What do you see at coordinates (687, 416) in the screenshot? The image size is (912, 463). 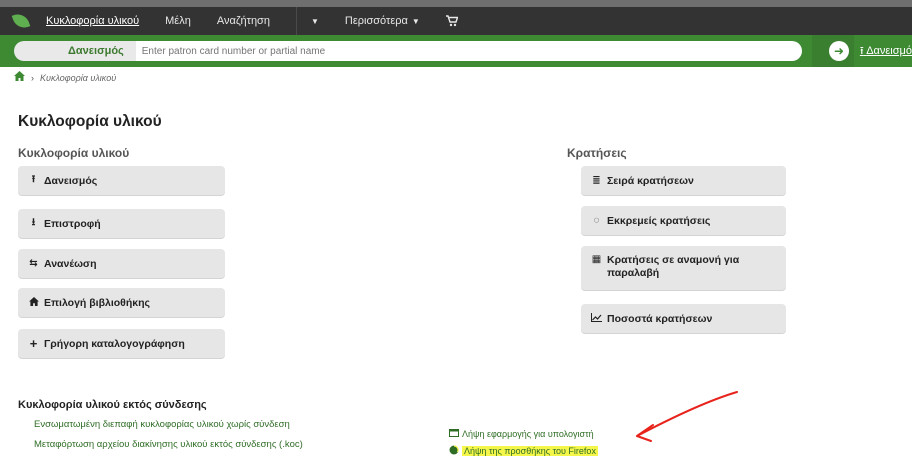 I see `annotation-arrow-icon` at bounding box center [687, 416].